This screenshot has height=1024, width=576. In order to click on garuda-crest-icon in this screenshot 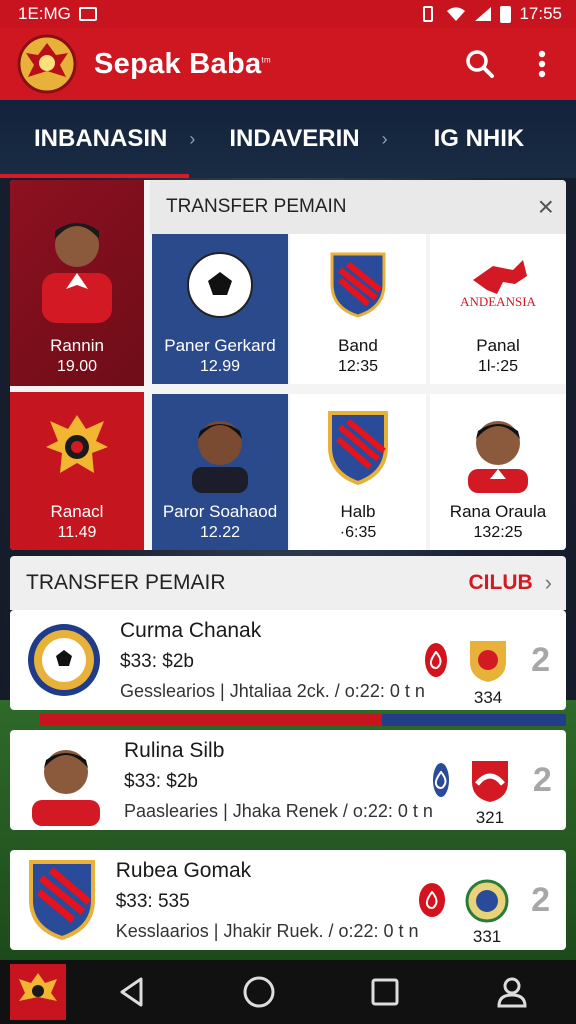, I will do `click(77, 447)`.